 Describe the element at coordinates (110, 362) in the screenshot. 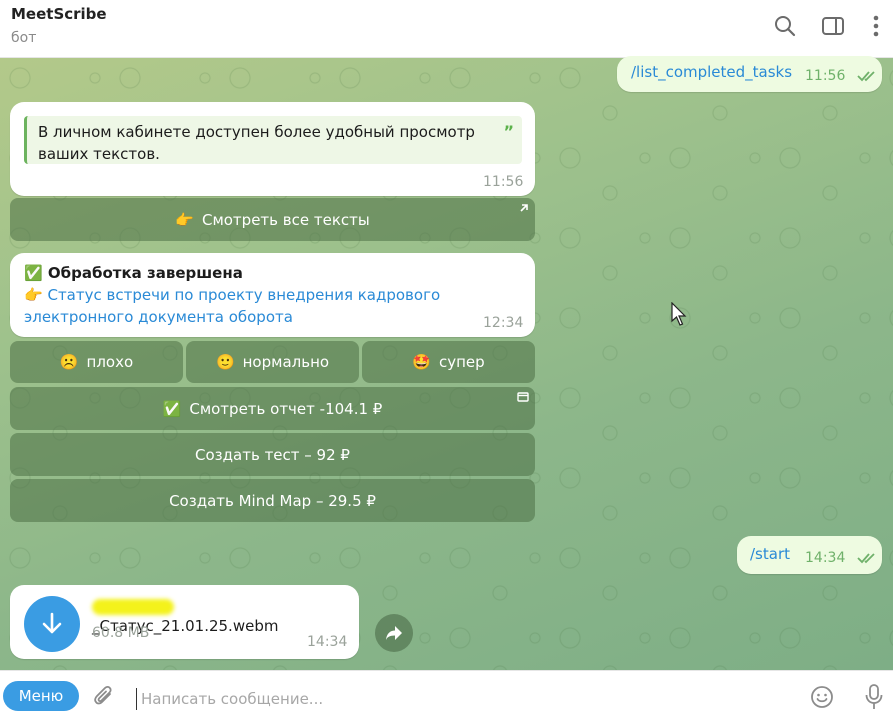

I see `button-label: плохо` at that location.